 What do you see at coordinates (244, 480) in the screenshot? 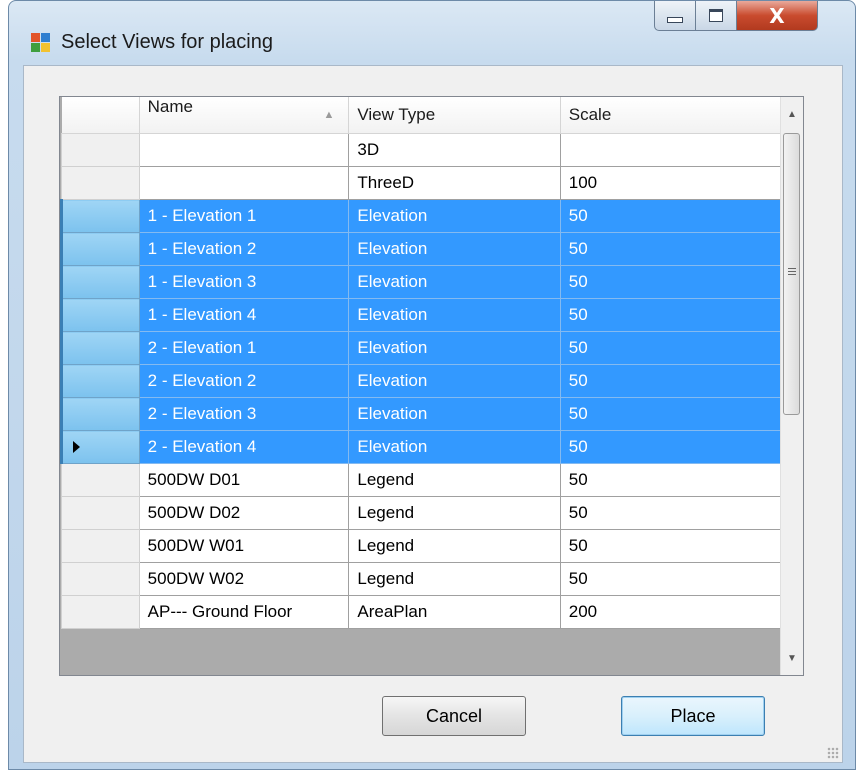
I see `cell-name: 500DW D01` at bounding box center [244, 480].